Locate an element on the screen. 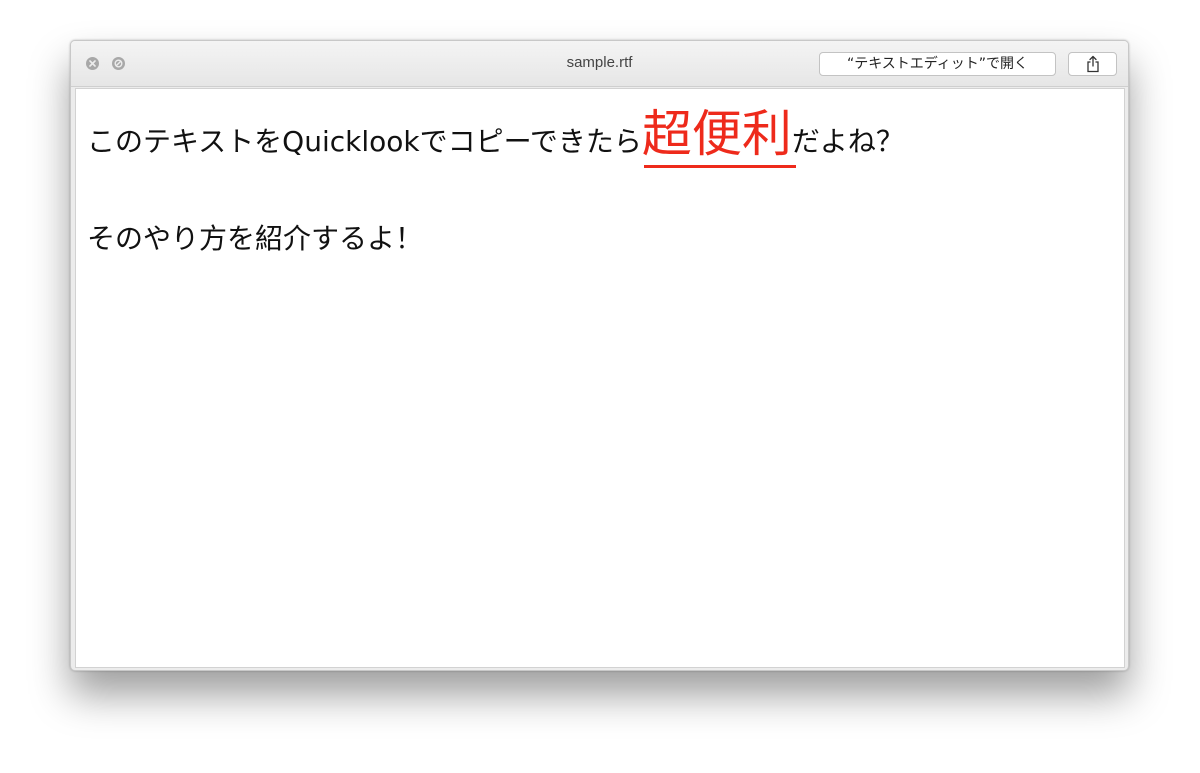 The height and width of the screenshot is (773, 1200). emphasis-text: 超便利 is located at coordinates (718, 135).